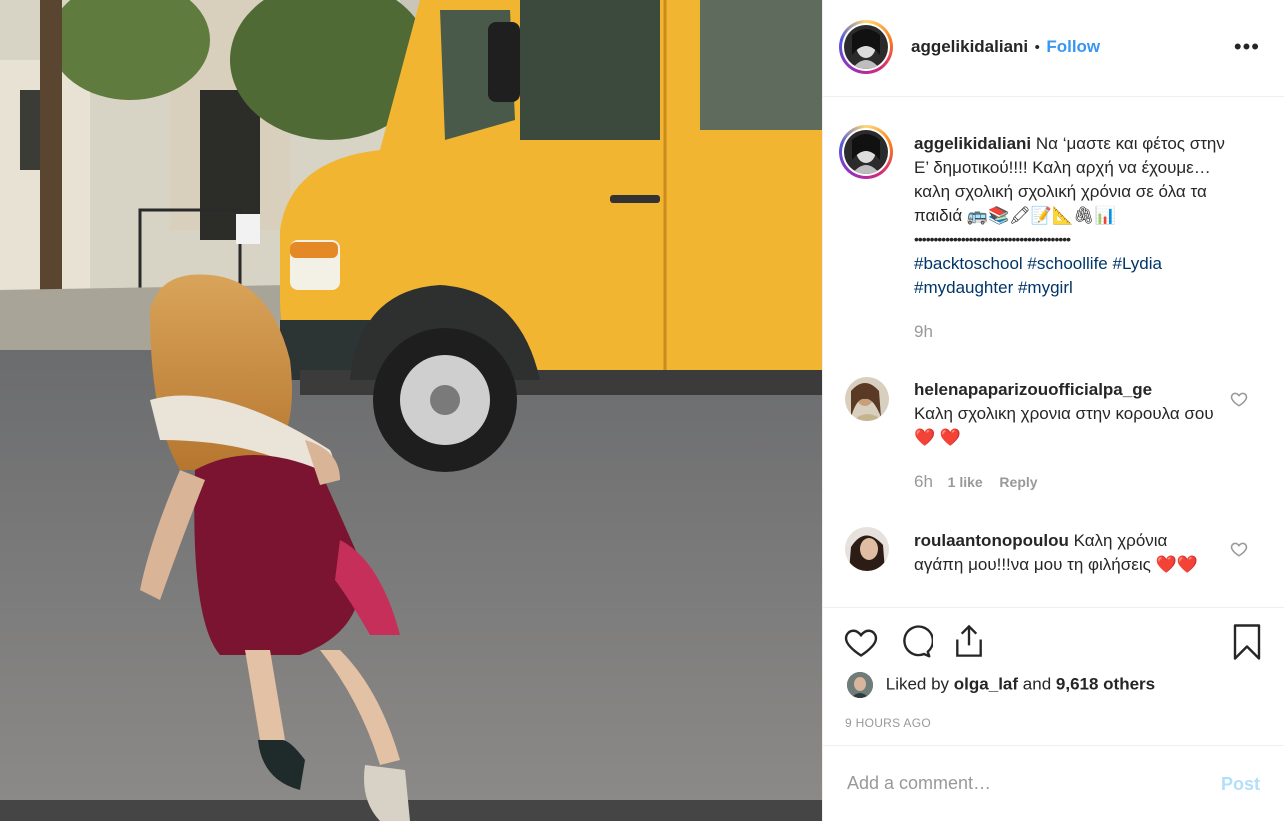  I want to click on action-bar, so click(1053, 633).